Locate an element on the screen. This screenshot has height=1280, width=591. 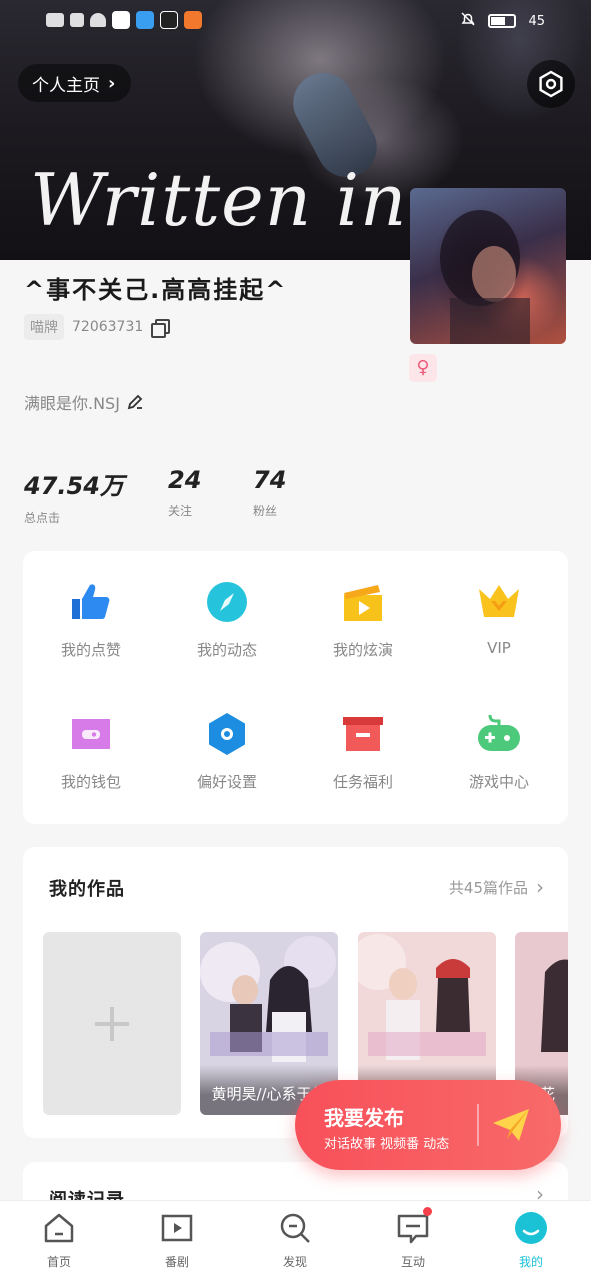
func-vip: VIP is located at coordinates (499, 618).